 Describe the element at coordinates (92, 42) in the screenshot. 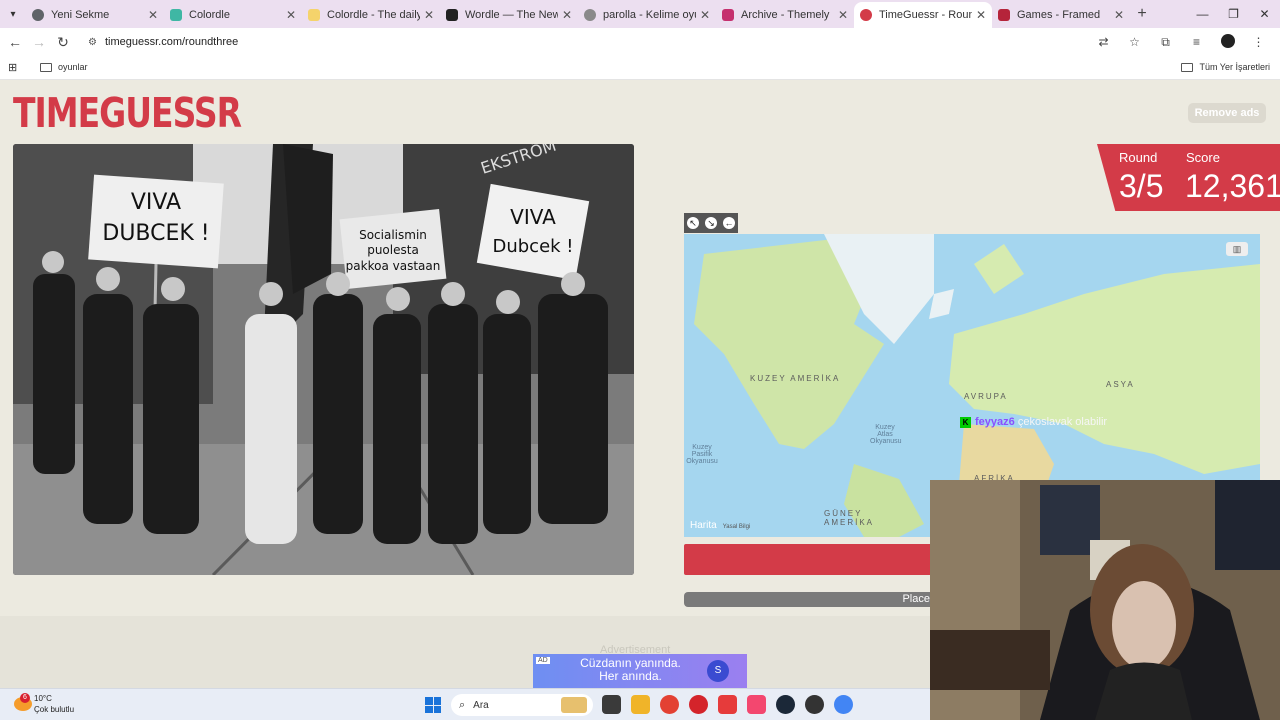

I see `site-info-icon: ⚙` at that location.